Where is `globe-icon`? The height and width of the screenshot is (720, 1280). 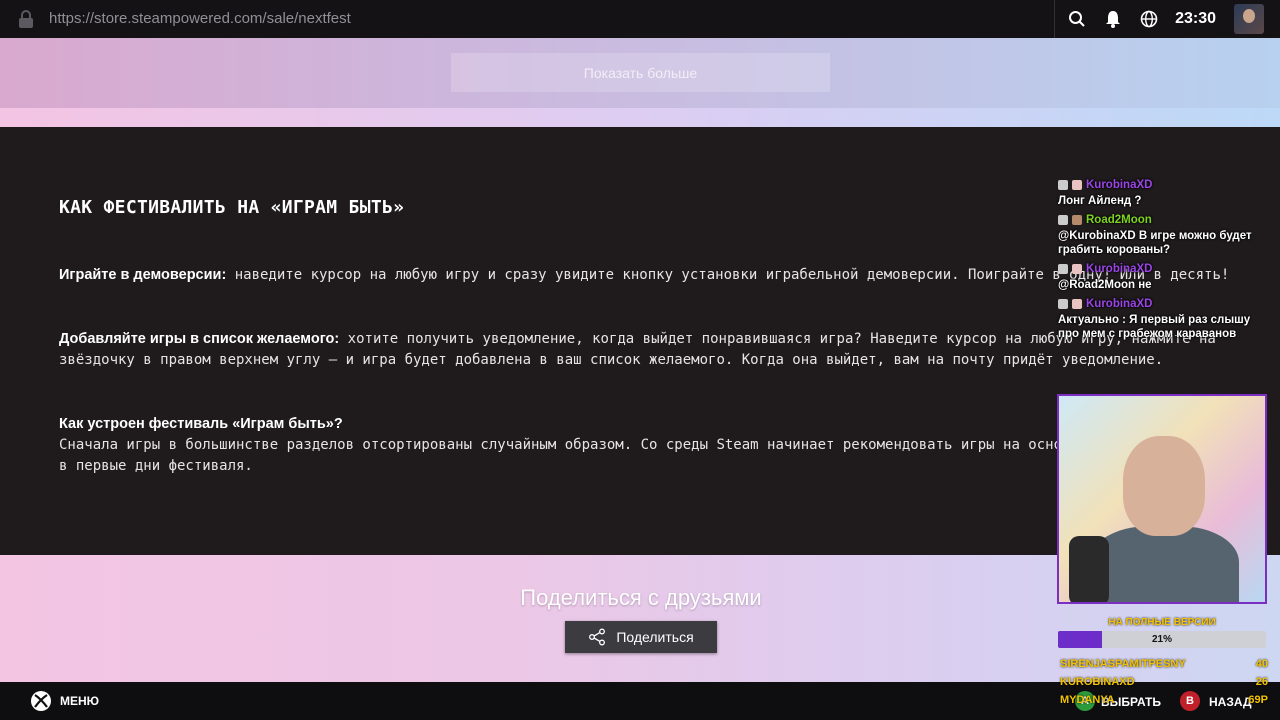 globe-icon is located at coordinates (1149, 19).